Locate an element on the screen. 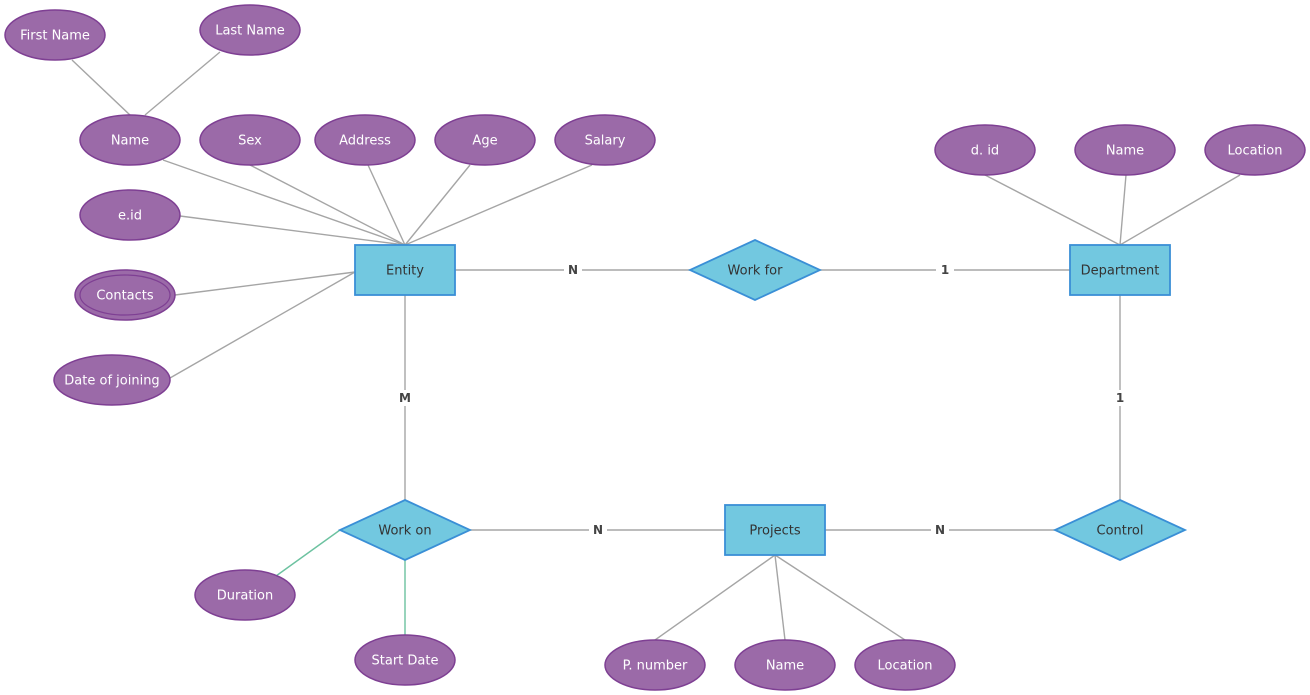 Image resolution: width=1310 pixels, height=695 pixels. attribute-did: d. id is located at coordinates (985, 150).